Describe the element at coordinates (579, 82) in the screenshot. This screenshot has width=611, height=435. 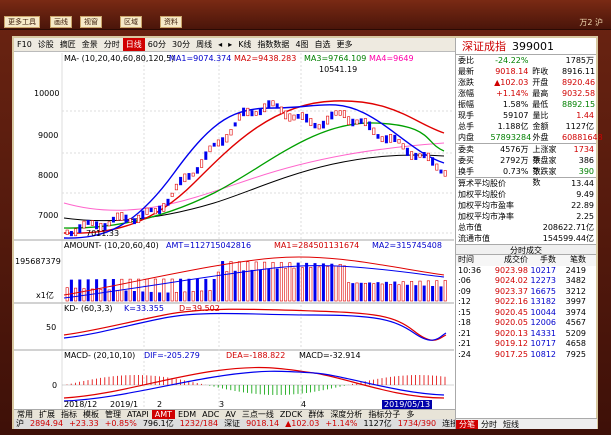
I see `quote-value: 8920.46` at that location.